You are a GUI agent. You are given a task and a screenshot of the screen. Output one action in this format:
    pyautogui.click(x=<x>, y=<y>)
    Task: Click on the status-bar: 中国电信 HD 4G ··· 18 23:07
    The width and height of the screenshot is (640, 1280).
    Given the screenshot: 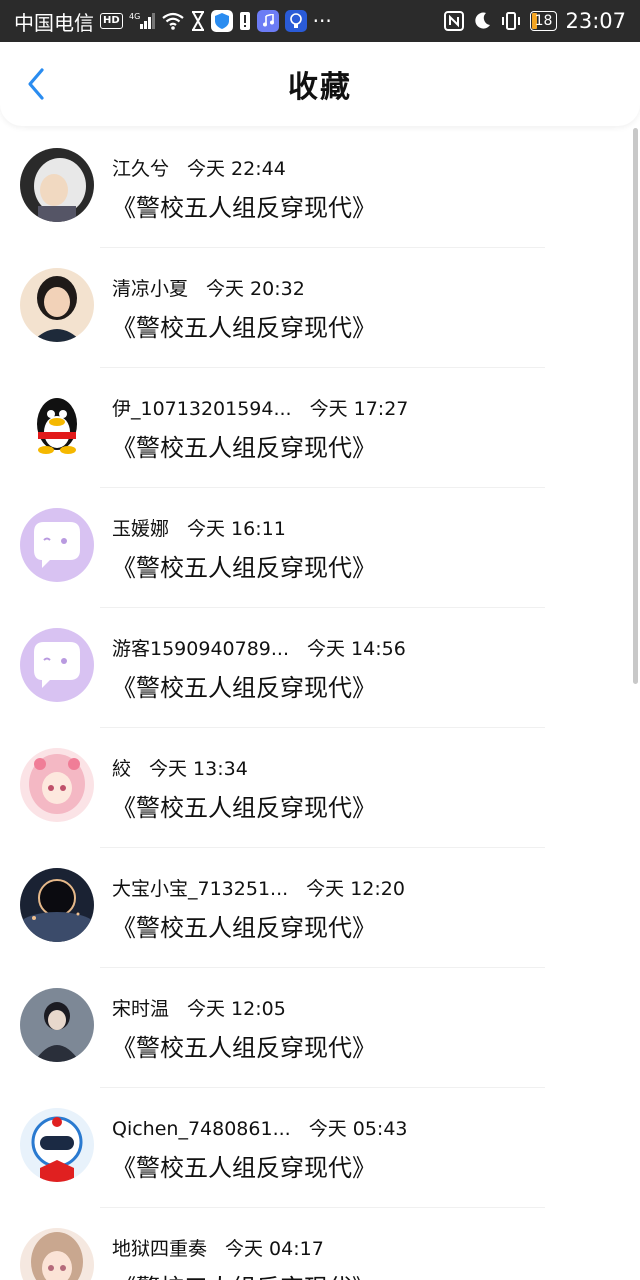 What is the action you would take?
    pyautogui.click(x=320, y=21)
    